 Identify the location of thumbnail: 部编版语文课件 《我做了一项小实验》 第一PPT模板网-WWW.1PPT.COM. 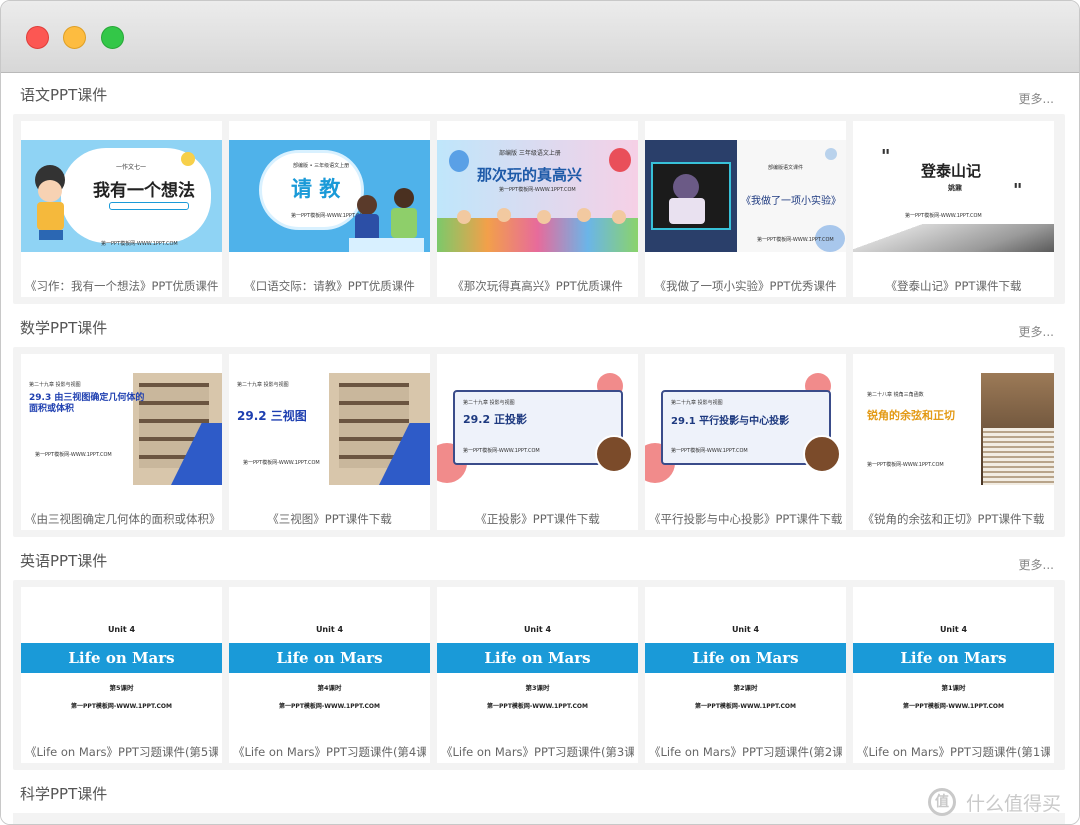
(745, 196).